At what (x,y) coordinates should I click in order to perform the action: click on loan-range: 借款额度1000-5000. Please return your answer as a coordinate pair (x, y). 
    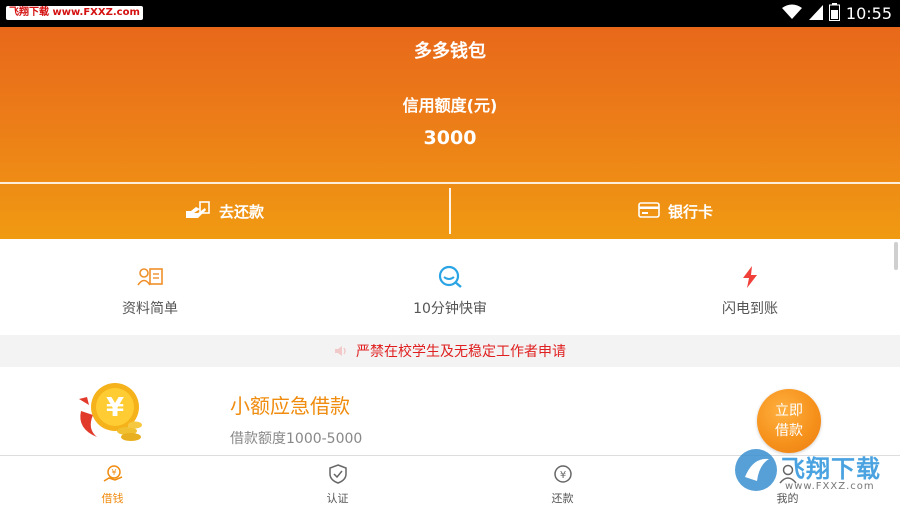
    Looking at the image, I should click on (296, 439).